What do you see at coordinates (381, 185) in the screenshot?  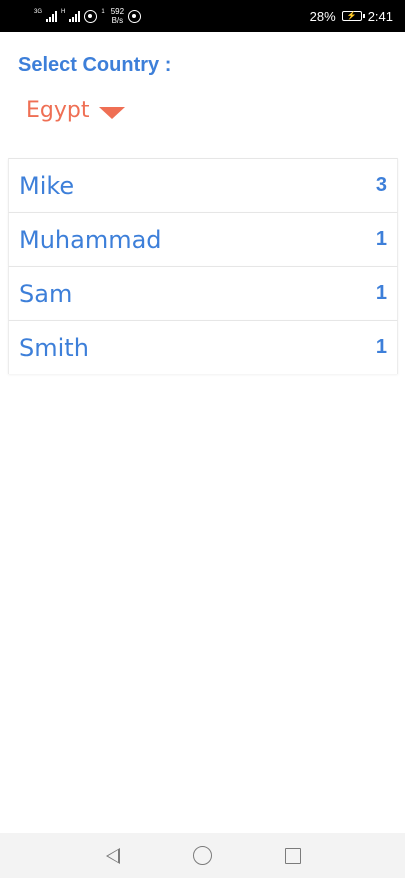 I see `list-item-count: 3` at bounding box center [381, 185].